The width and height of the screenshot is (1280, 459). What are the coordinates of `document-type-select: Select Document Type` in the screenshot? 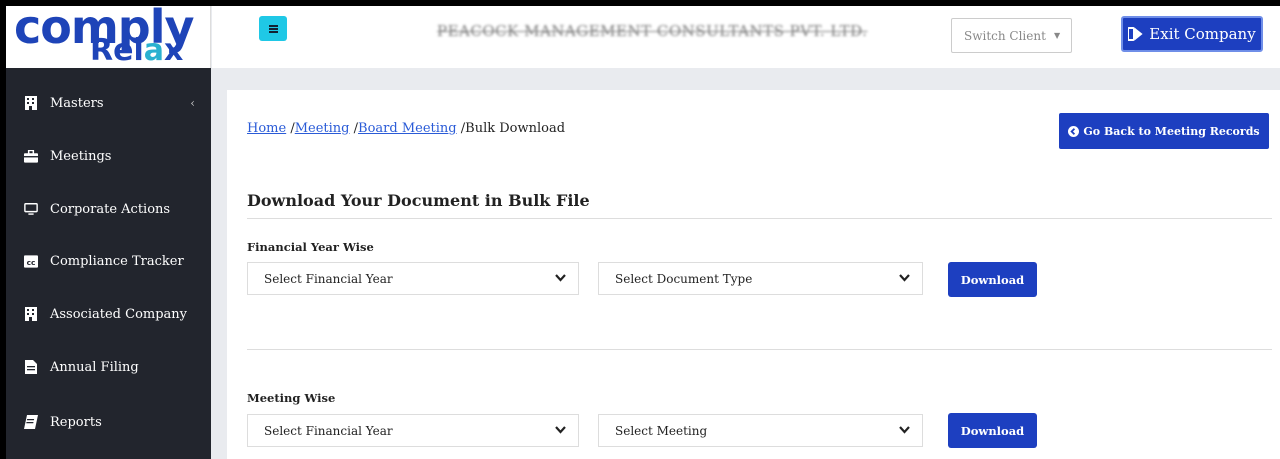 It's located at (760, 278).